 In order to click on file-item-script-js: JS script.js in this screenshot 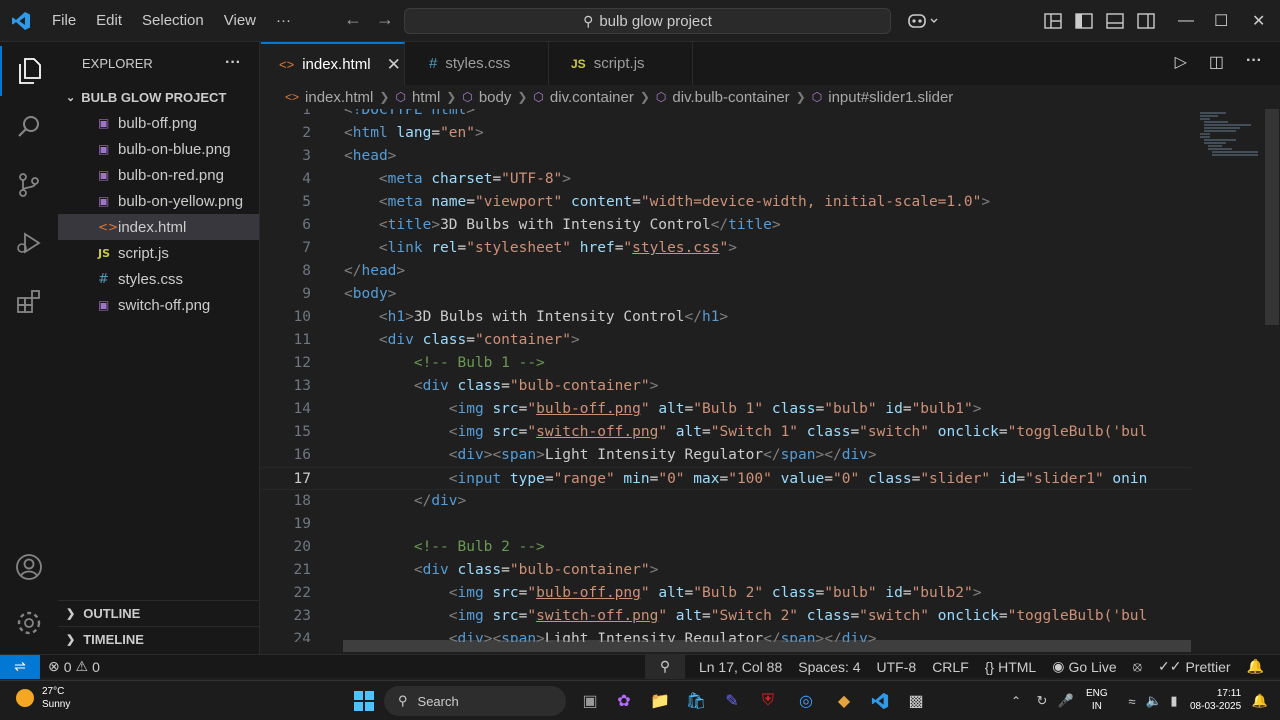, I will do `click(158, 253)`.